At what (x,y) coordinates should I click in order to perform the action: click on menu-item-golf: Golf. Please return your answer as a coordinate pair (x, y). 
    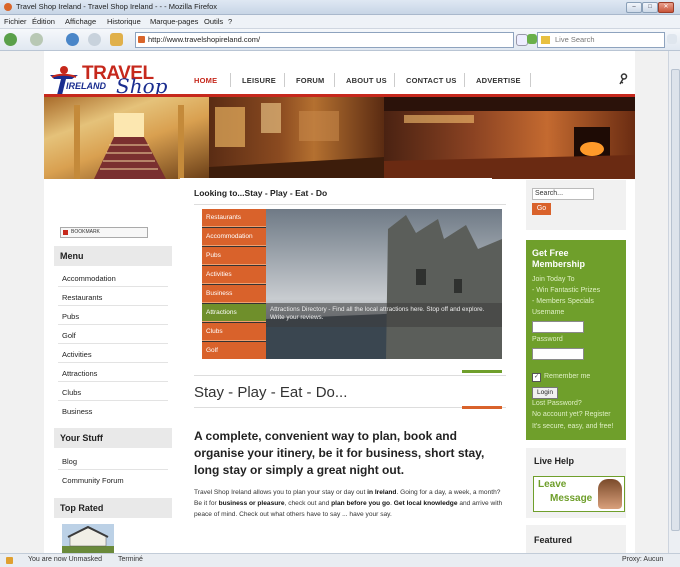
    Looking at the image, I should click on (69, 335).